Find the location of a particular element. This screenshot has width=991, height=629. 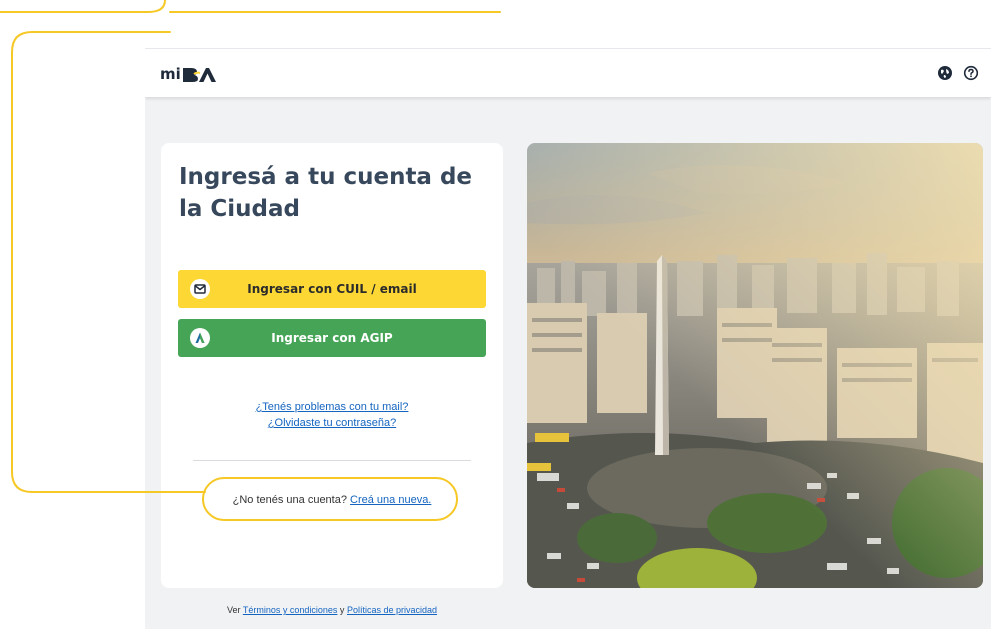

cuil-email-login-button: Ingresar con CUIL / email is located at coordinates (332, 289).